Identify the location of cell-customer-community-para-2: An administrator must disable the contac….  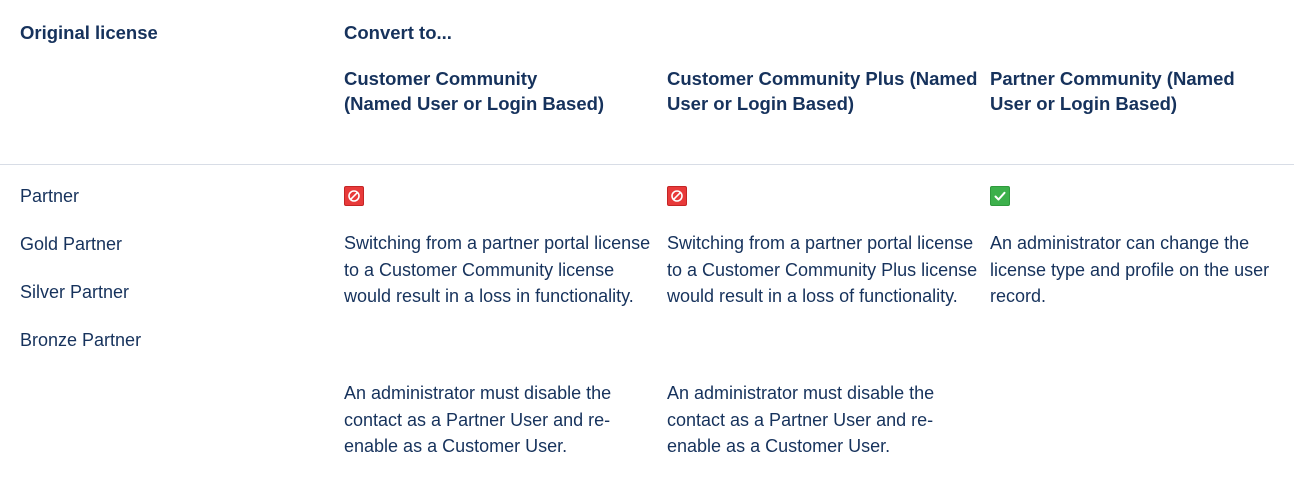
(478, 419).